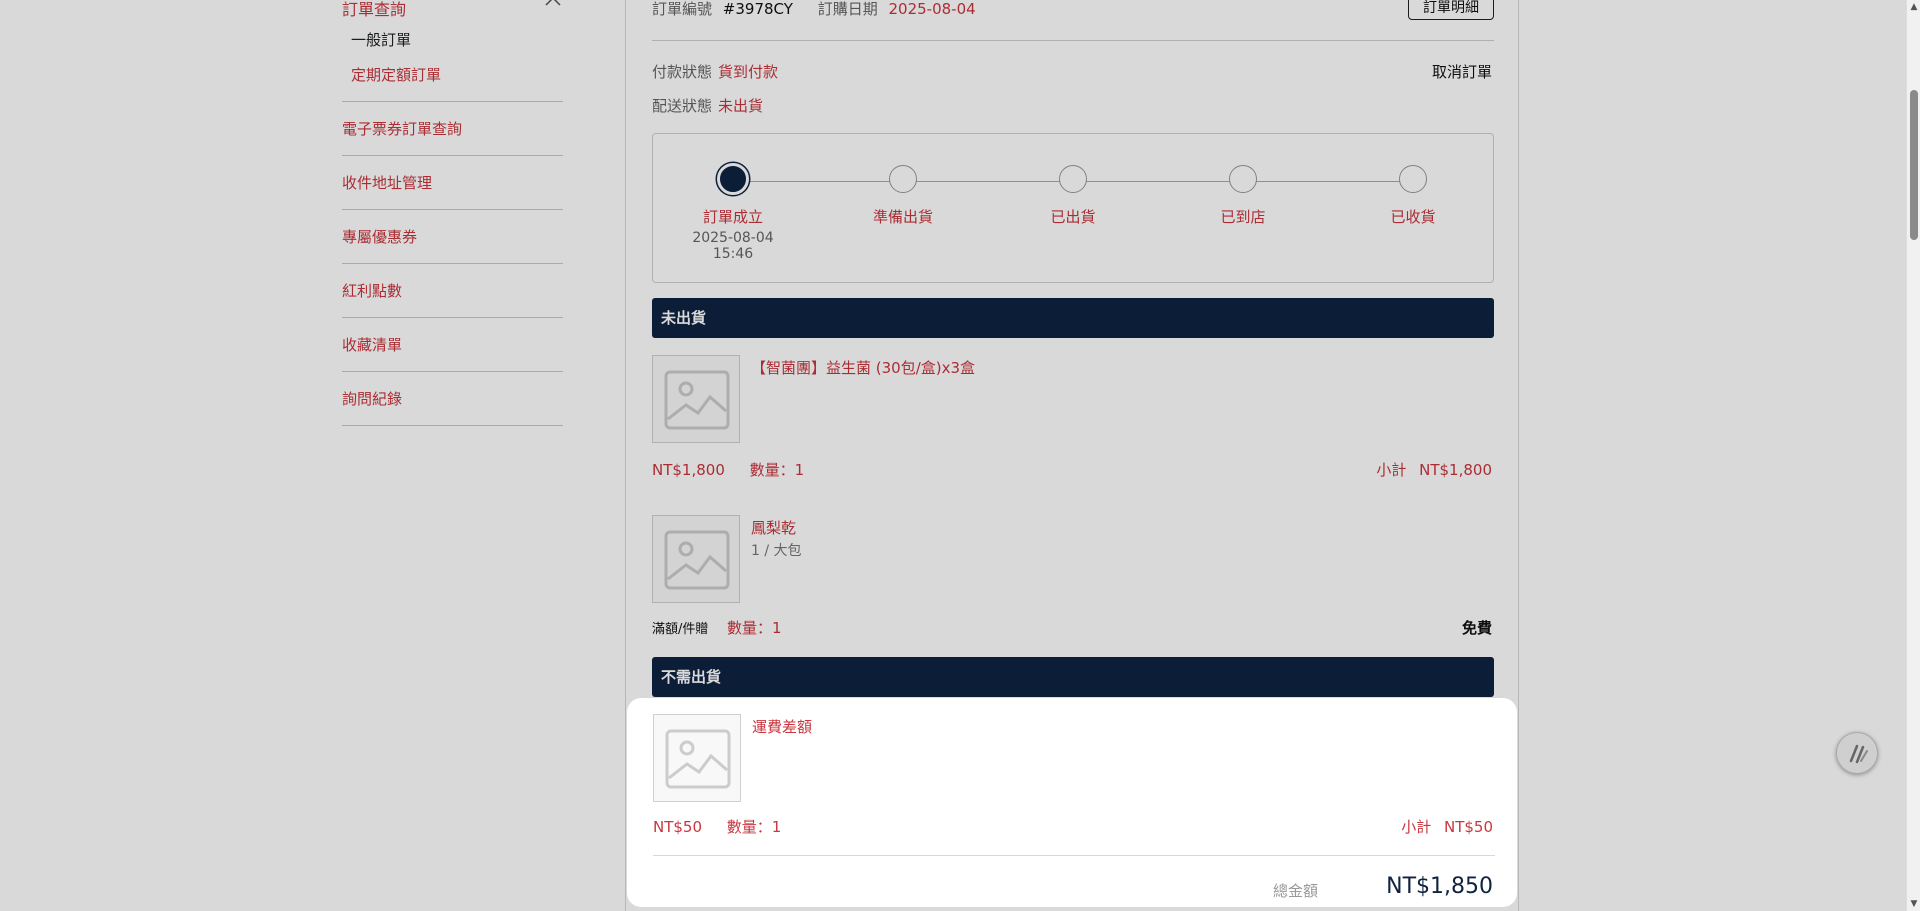 The height and width of the screenshot is (911, 1920). Describe the element at coordinates (1462, 71) in the screenshot. I see `cancel-order-button: 取消訂單` at that location.